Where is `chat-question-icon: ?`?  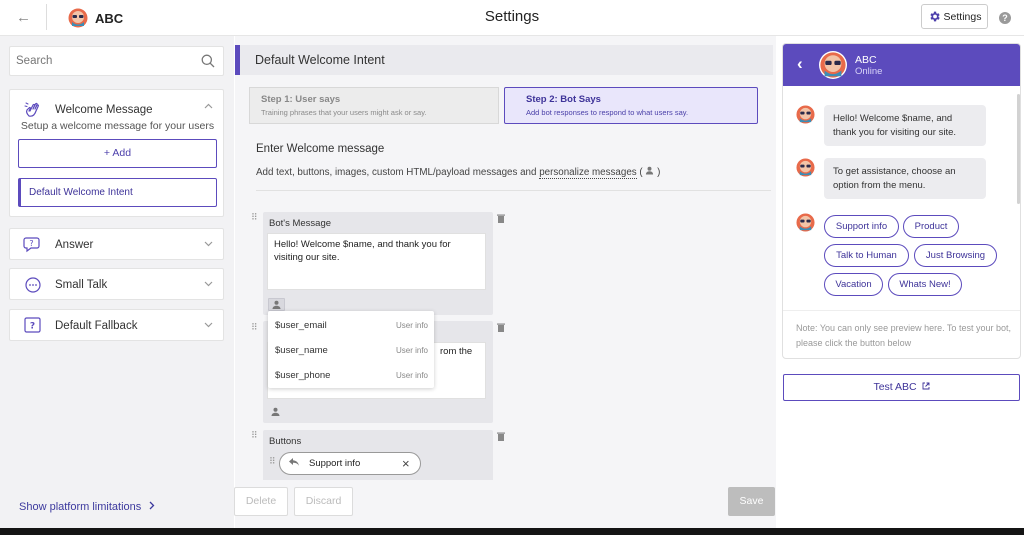
chat-question-icon: ? is located at coordinates (31, 245).